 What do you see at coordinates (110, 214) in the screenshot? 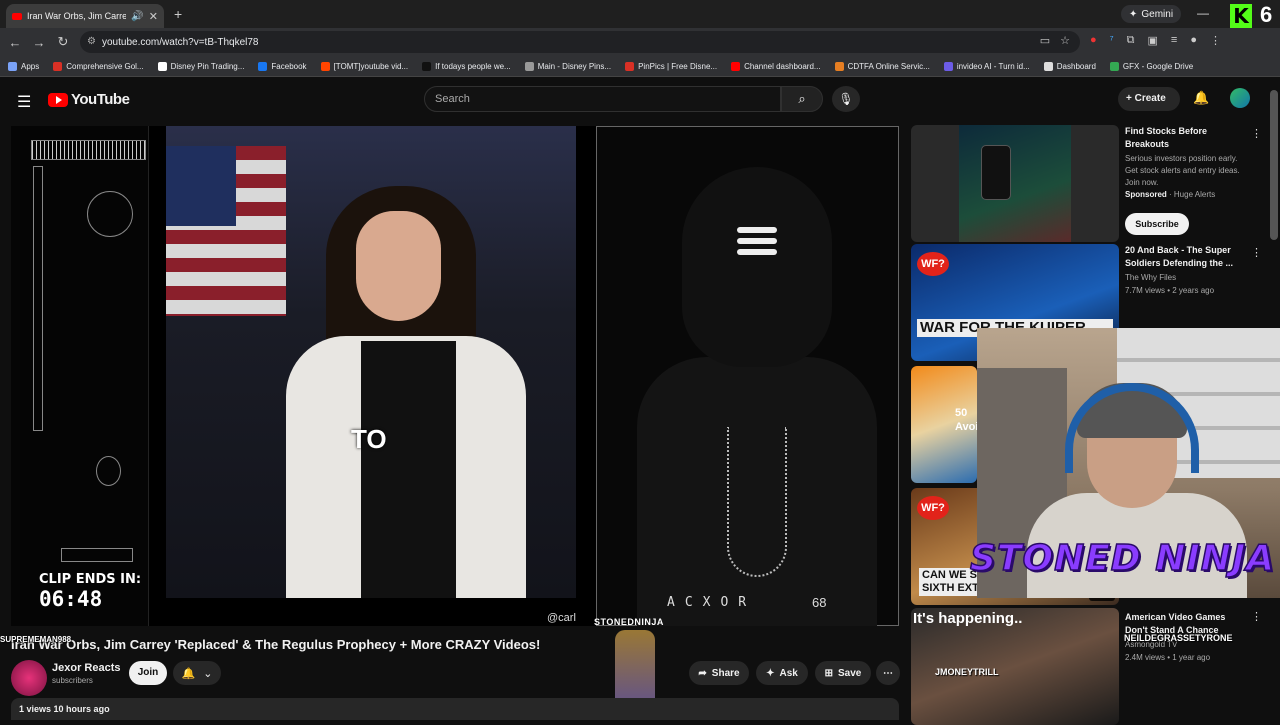
I see `hud-dial` at bounding box center [110, 214].